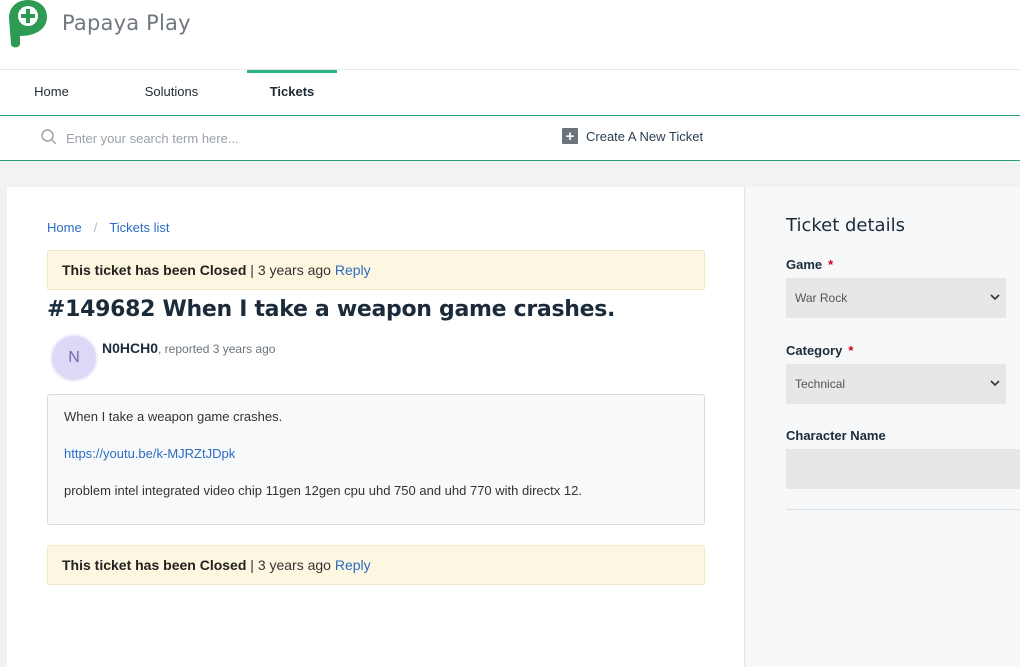  I want to click on tab-home: Home, so click(51, 92).